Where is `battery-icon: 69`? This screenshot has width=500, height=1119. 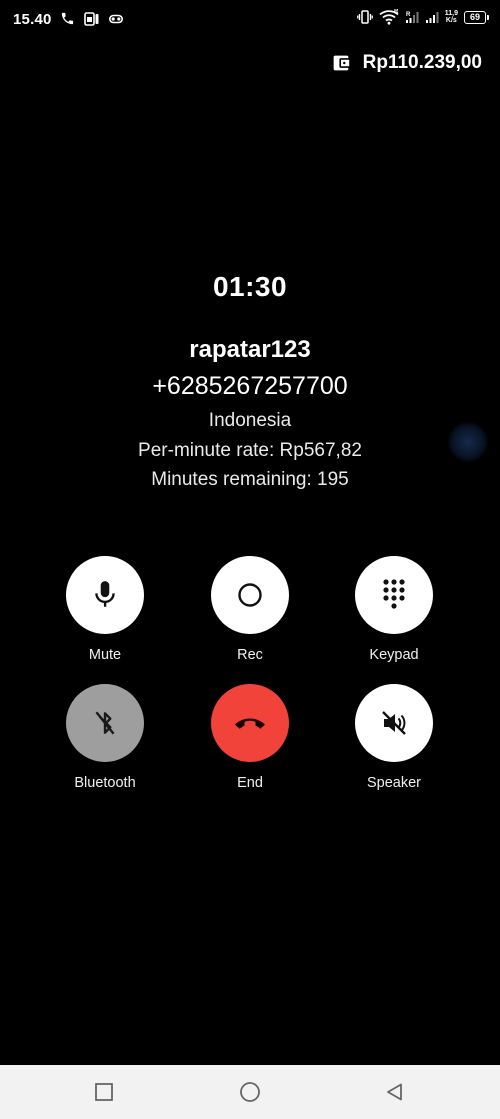 battery-icon: 69 is located at coordinates (476, 17).